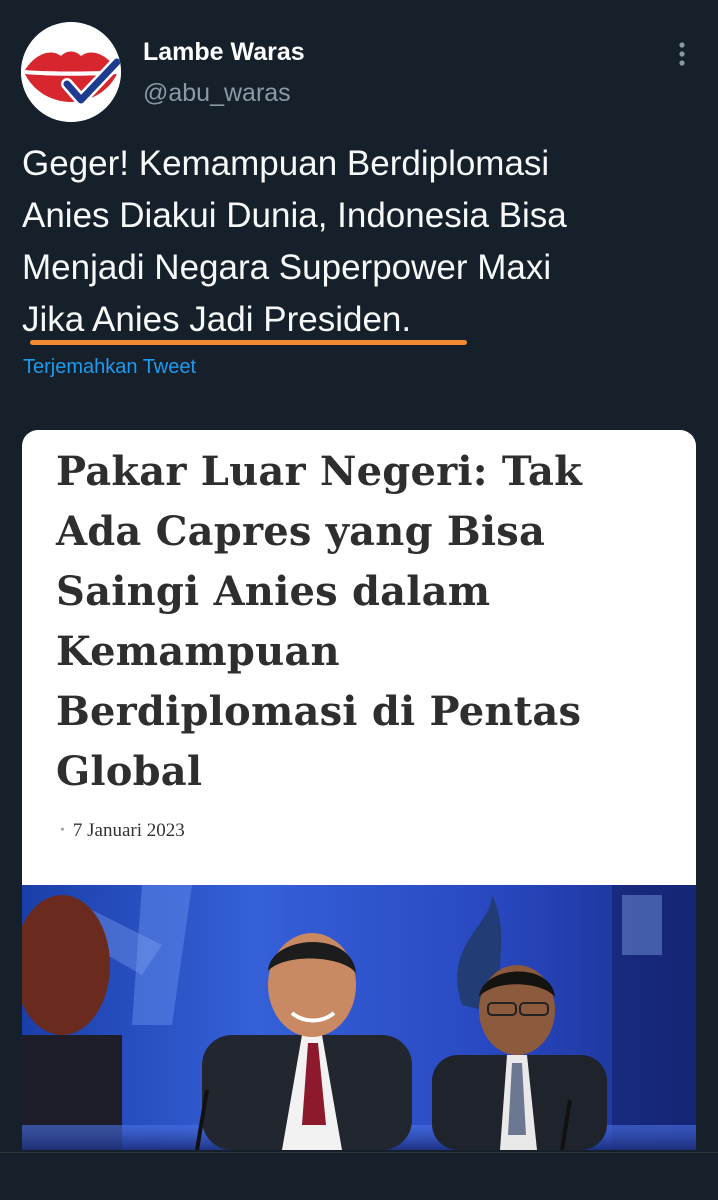  I want to click on highlight-underline, so click(248, 342).